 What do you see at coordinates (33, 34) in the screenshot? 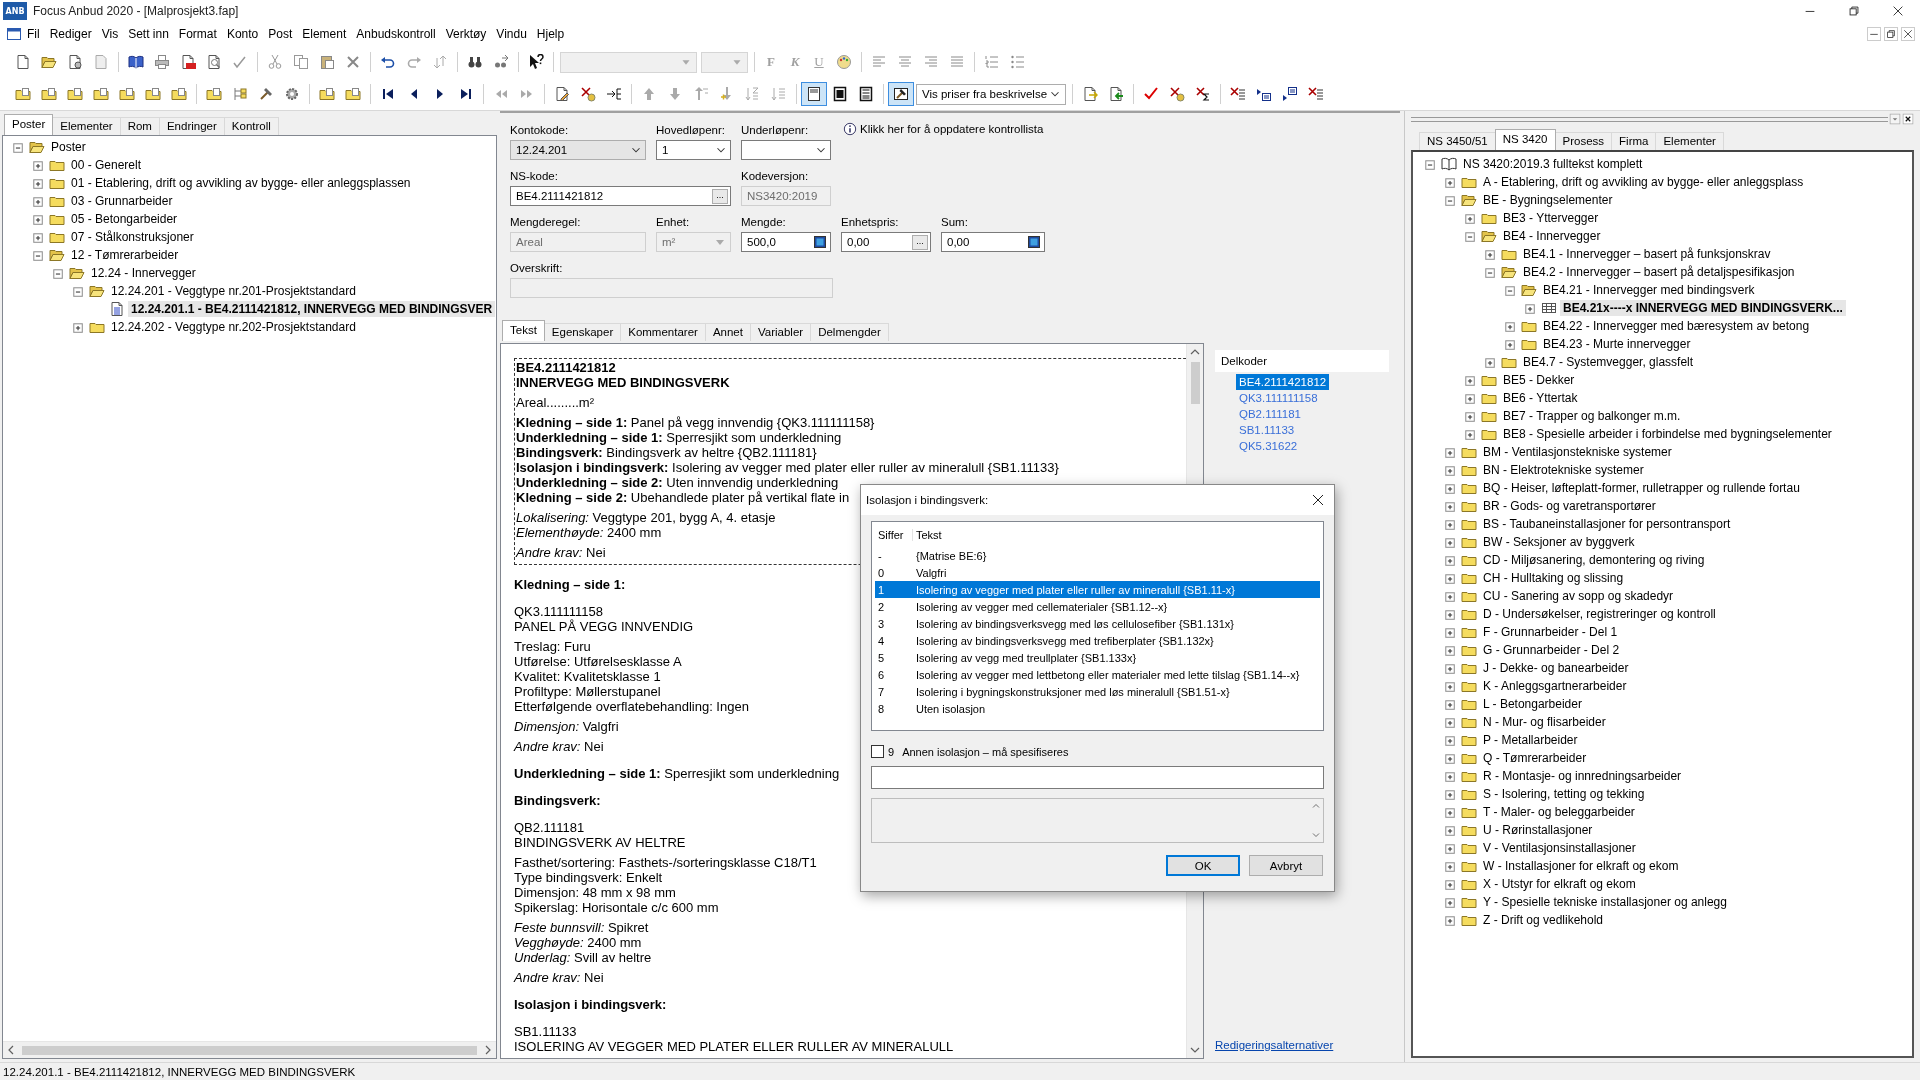
I see `menu-item: Fil` at bounding box center [33, 34].